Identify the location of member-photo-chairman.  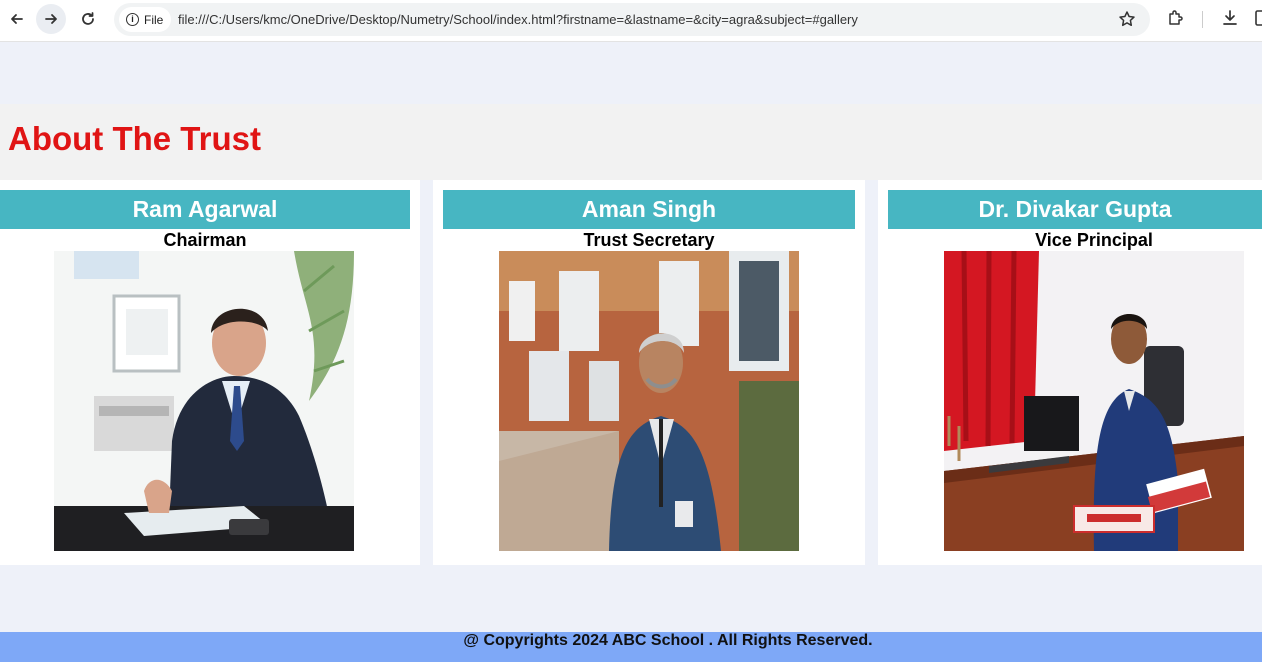
(204, 401).